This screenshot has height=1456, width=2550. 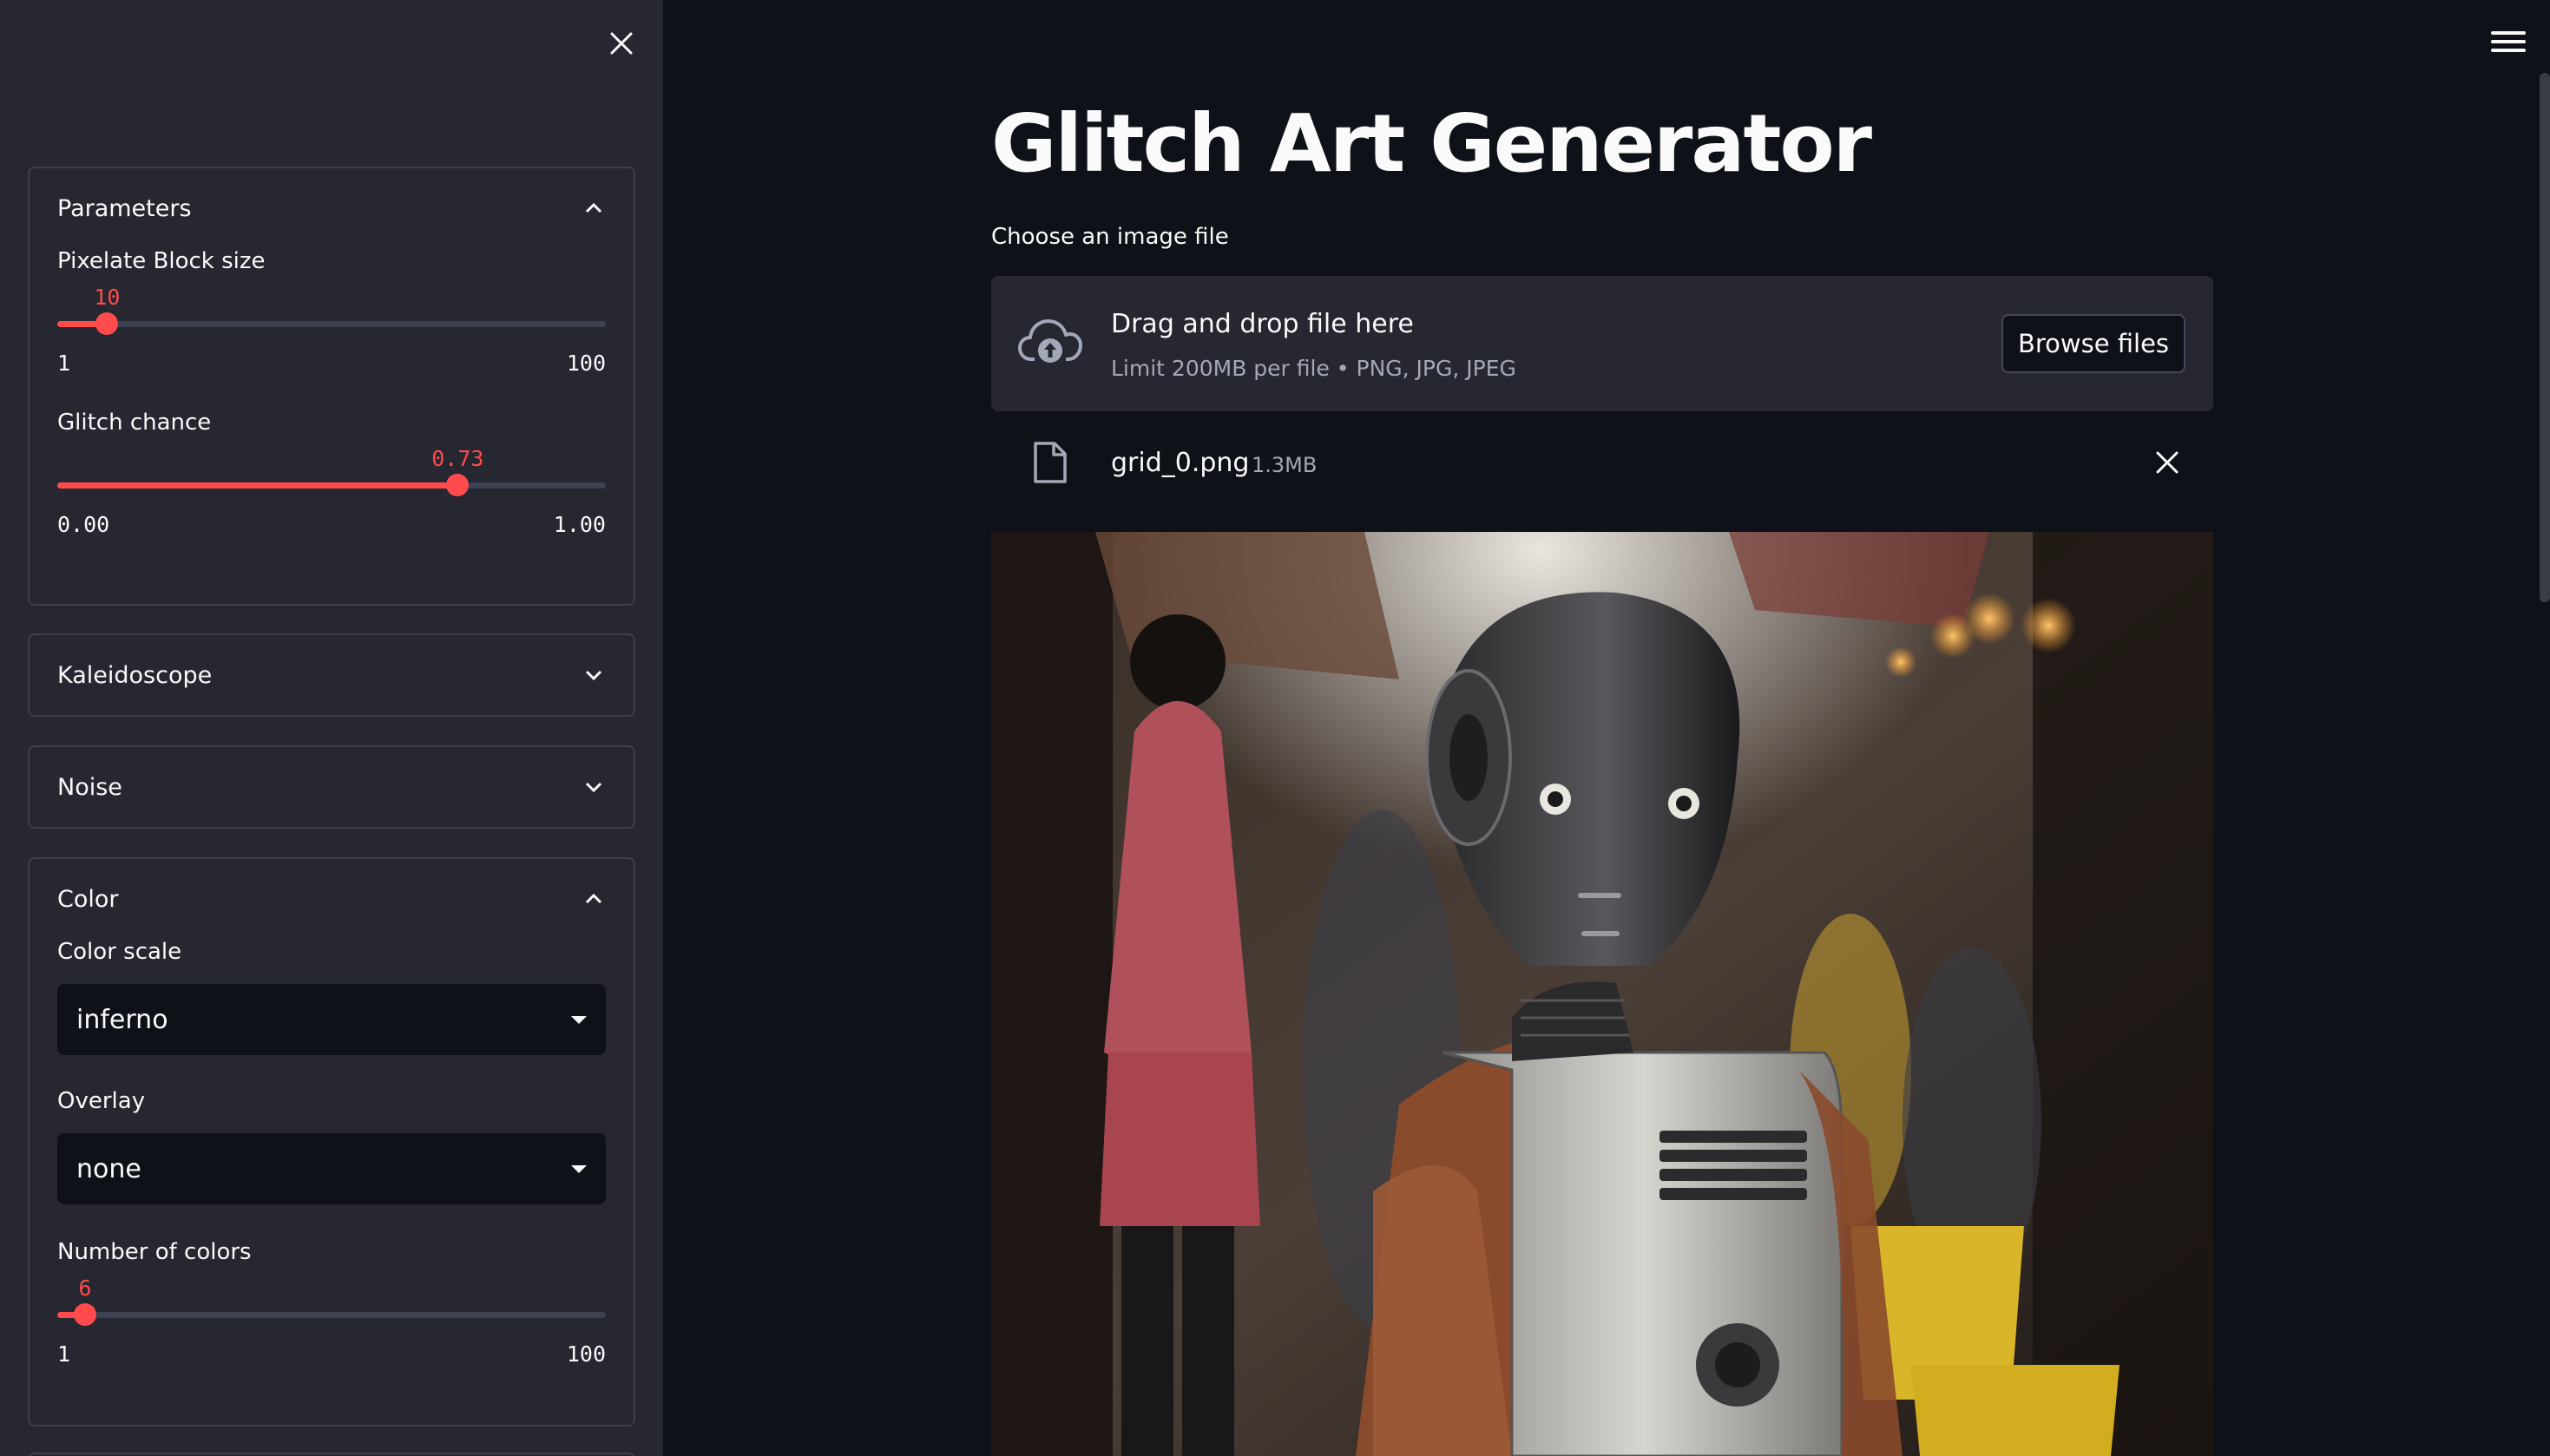 What do you see at coordinates (331, 330) in the screenshot?
I see `pixelate-slider: 10 1 100` at bounding box center [331, 330].